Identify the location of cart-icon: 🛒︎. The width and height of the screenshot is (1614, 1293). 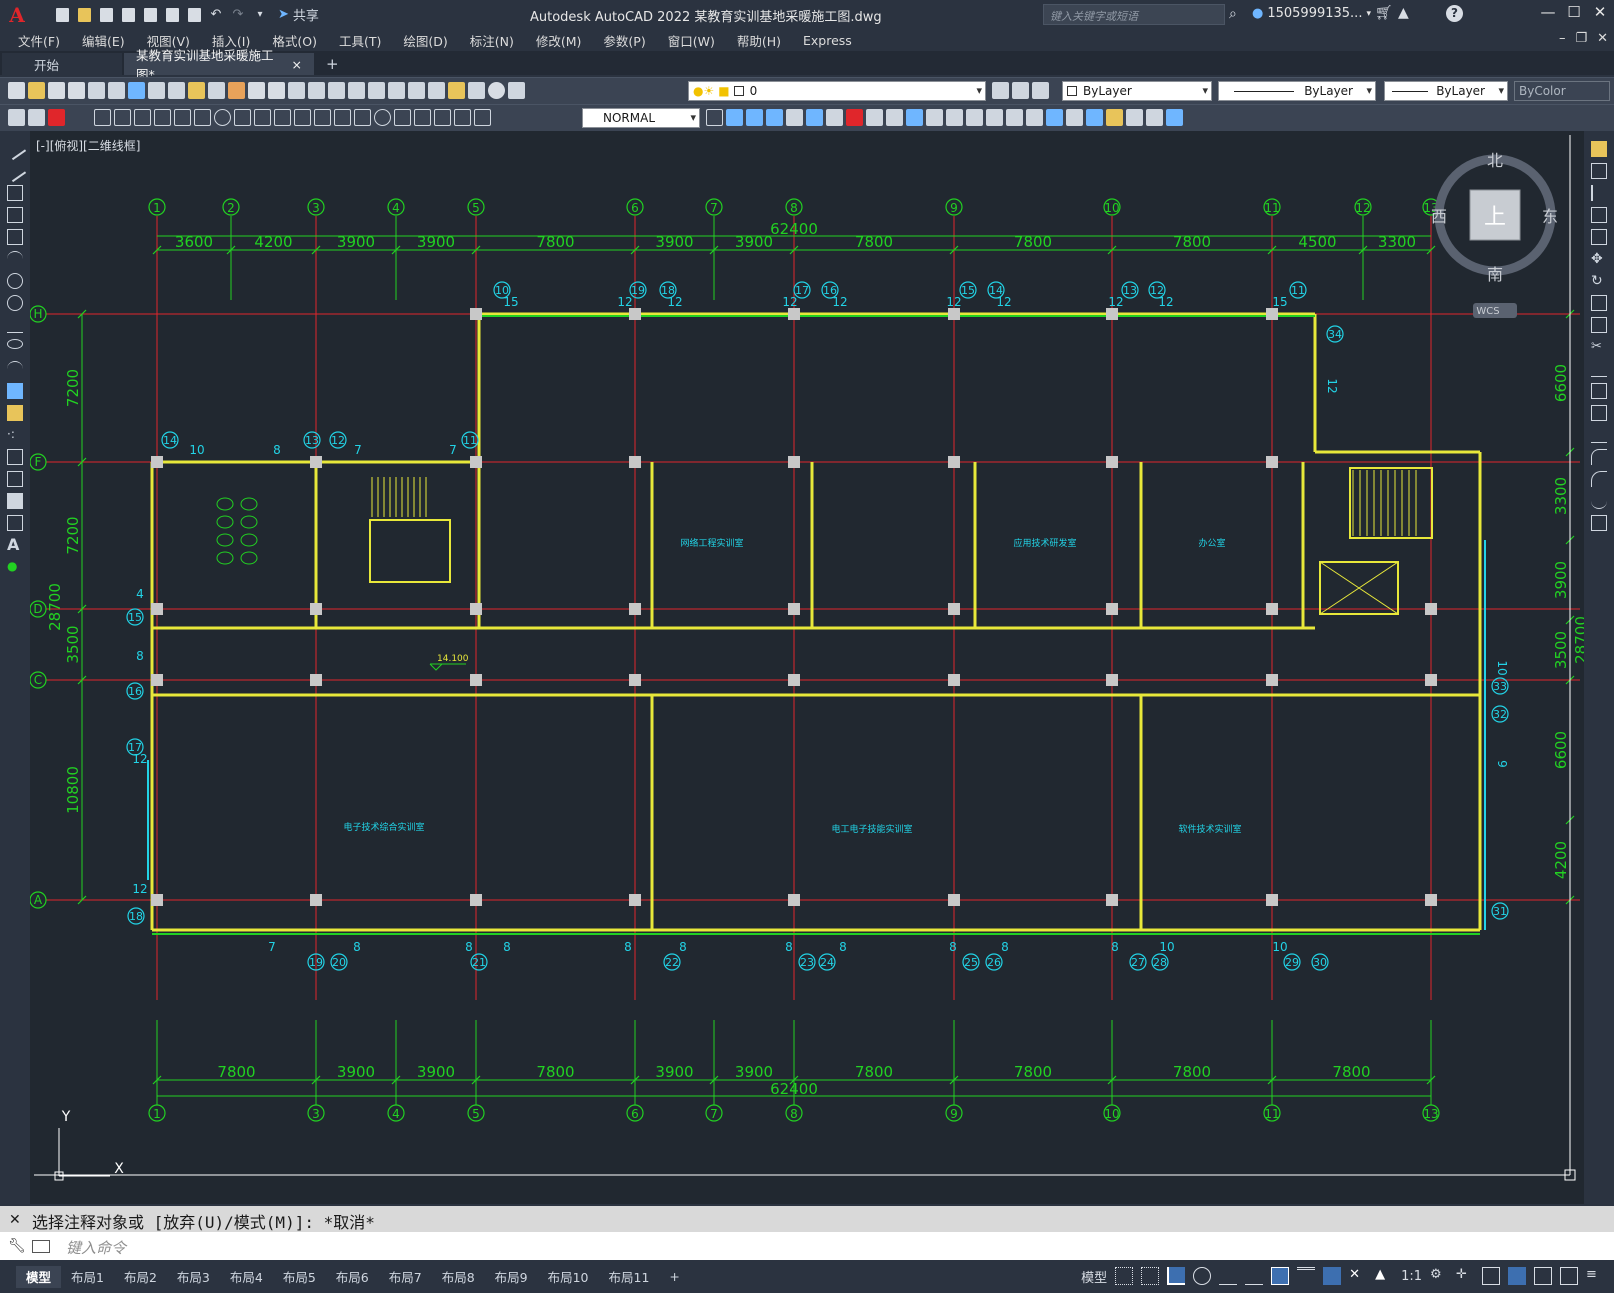
(1384, 13).